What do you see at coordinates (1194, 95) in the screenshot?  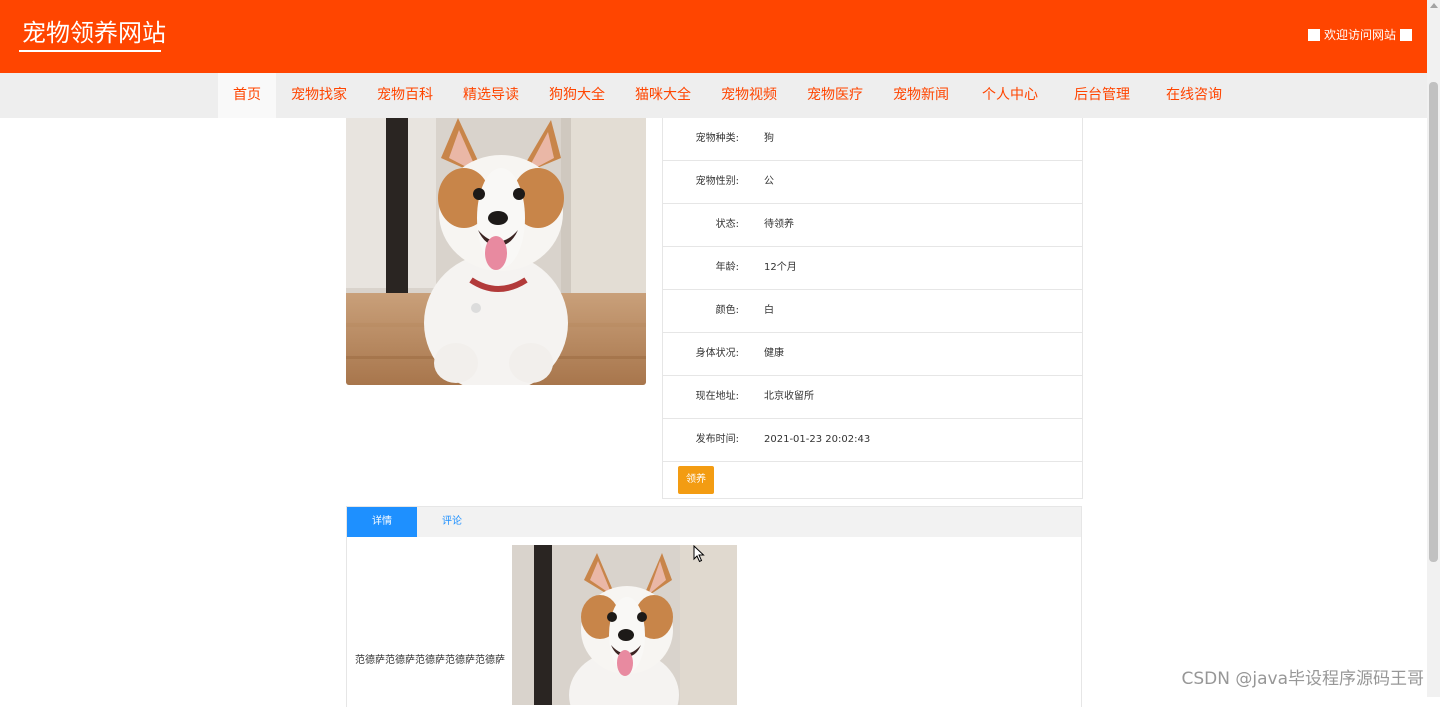 I see `nav-item-online-consult: 在线咨询` at bounding box center [1194, 95].